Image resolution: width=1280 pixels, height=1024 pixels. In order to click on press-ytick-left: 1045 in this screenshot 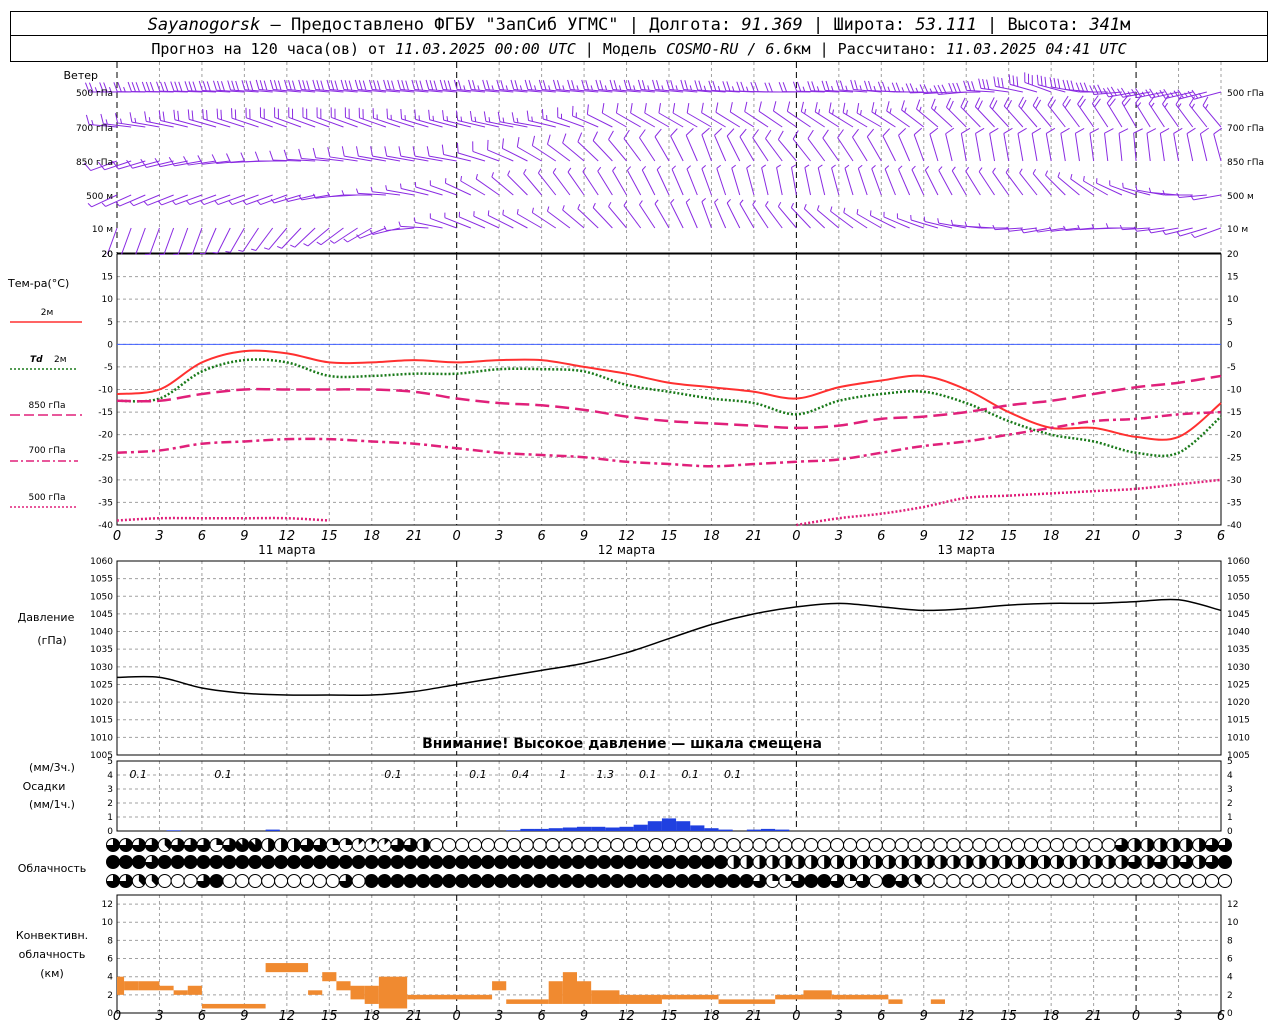, I will do `click(101, 615)`.